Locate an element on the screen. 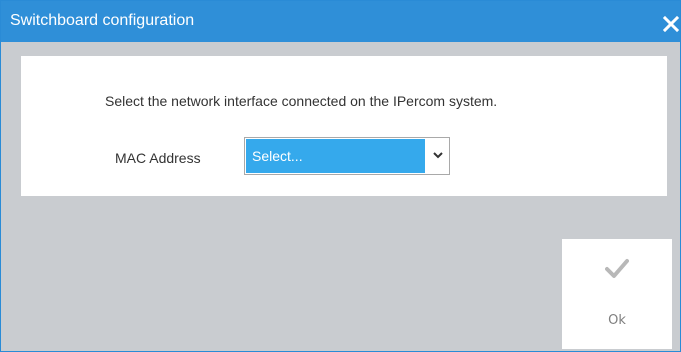 Image resolution: width=681 pixels, height=352 pixels. checkmark-icon is located at coordinates (617, 268).